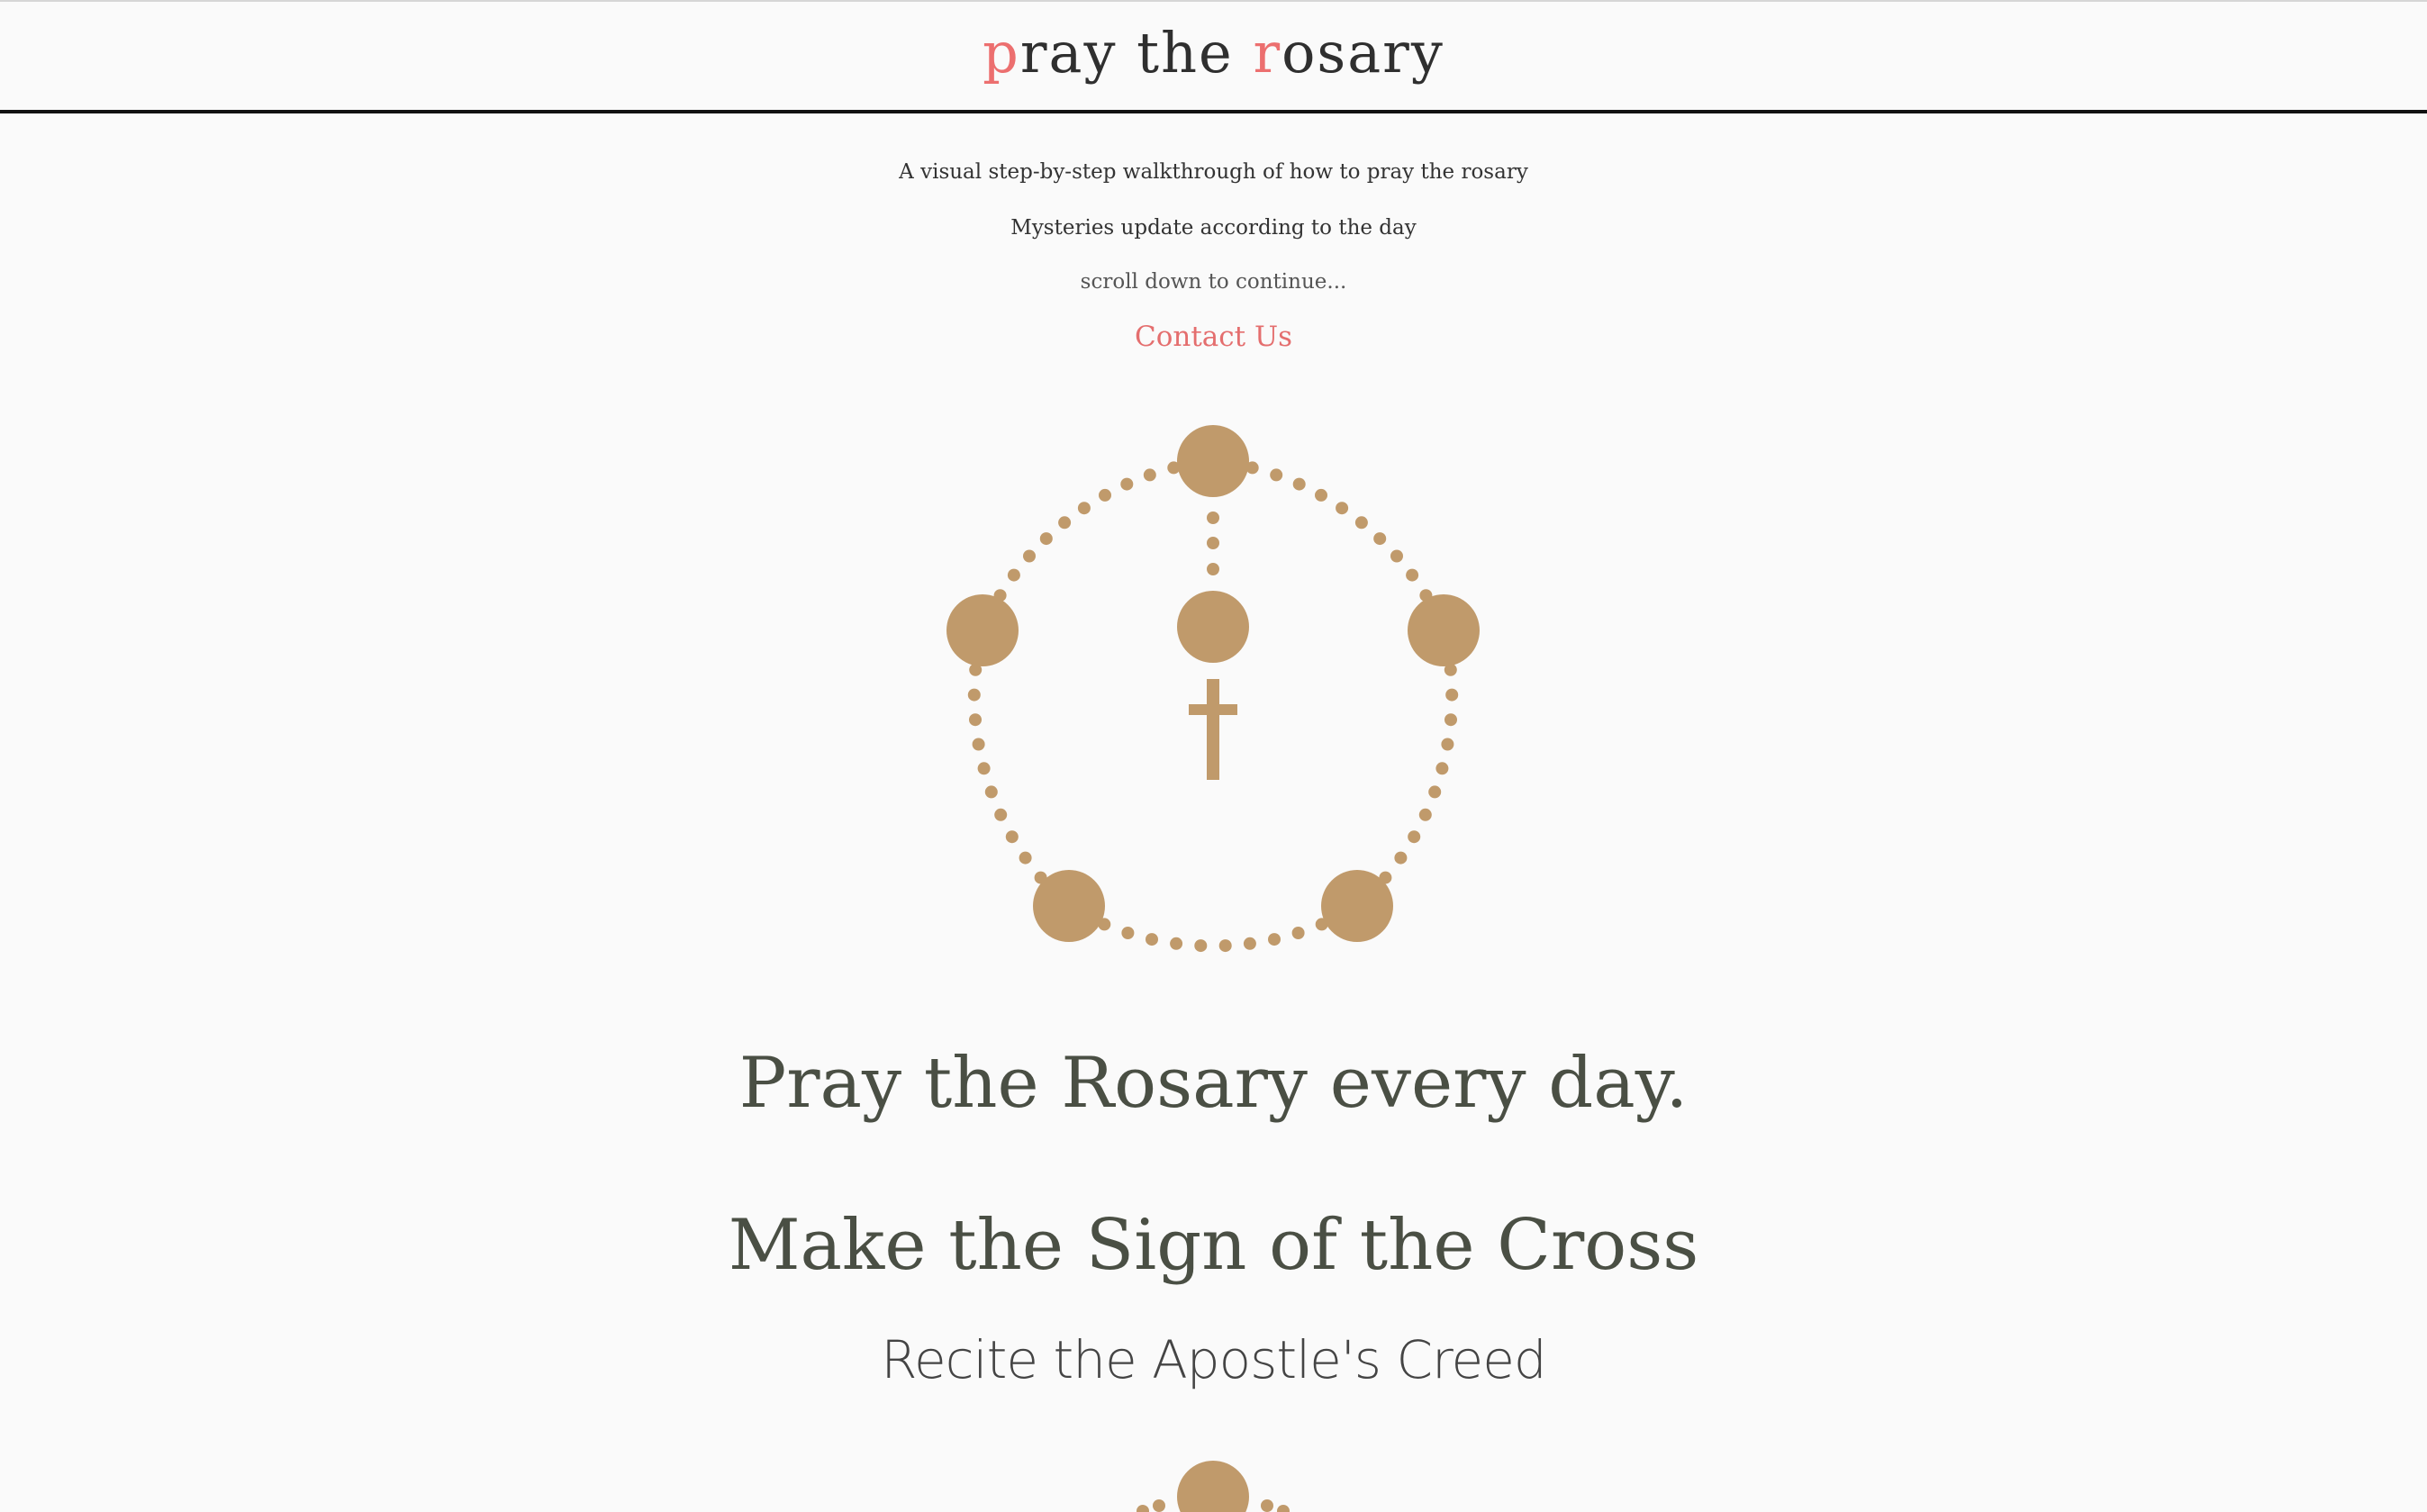  I want to click on site-header: pray the rosary, so click(1213, 57).